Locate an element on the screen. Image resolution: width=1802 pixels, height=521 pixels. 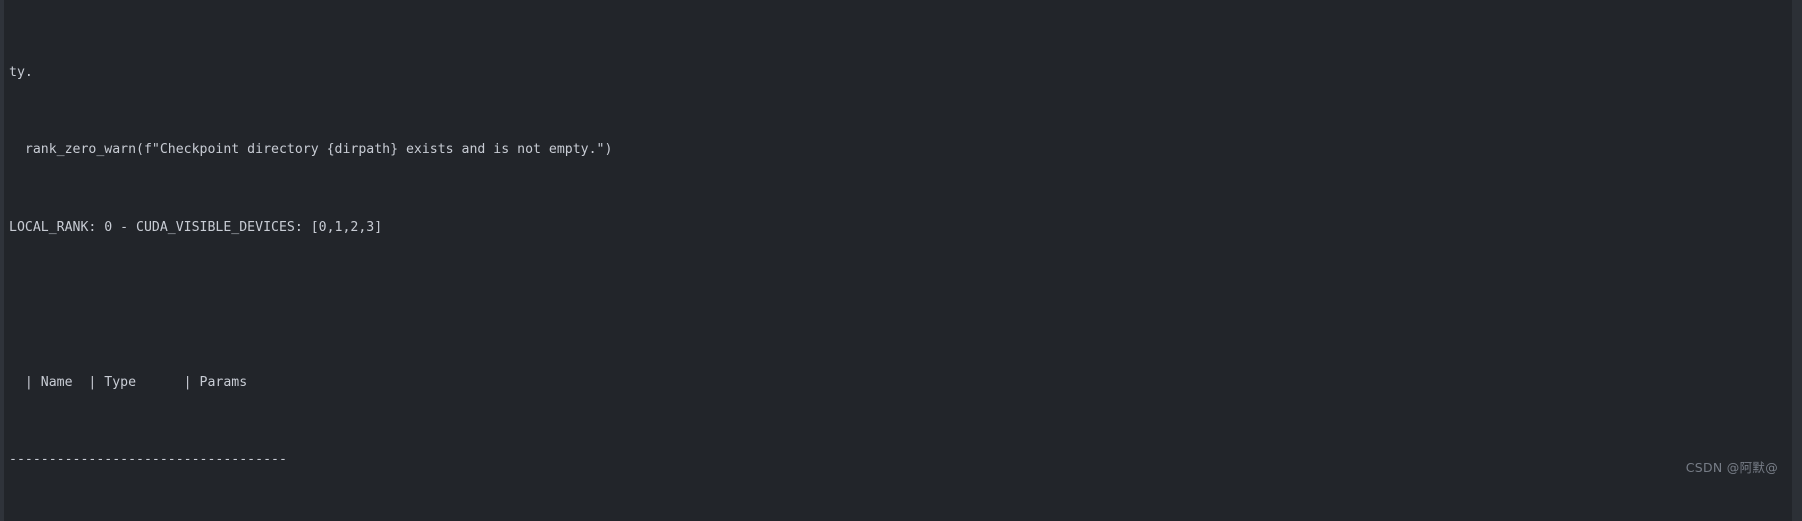
csdn-watermark: CSDN @阿默@ is located at coordinates (1731, 467).